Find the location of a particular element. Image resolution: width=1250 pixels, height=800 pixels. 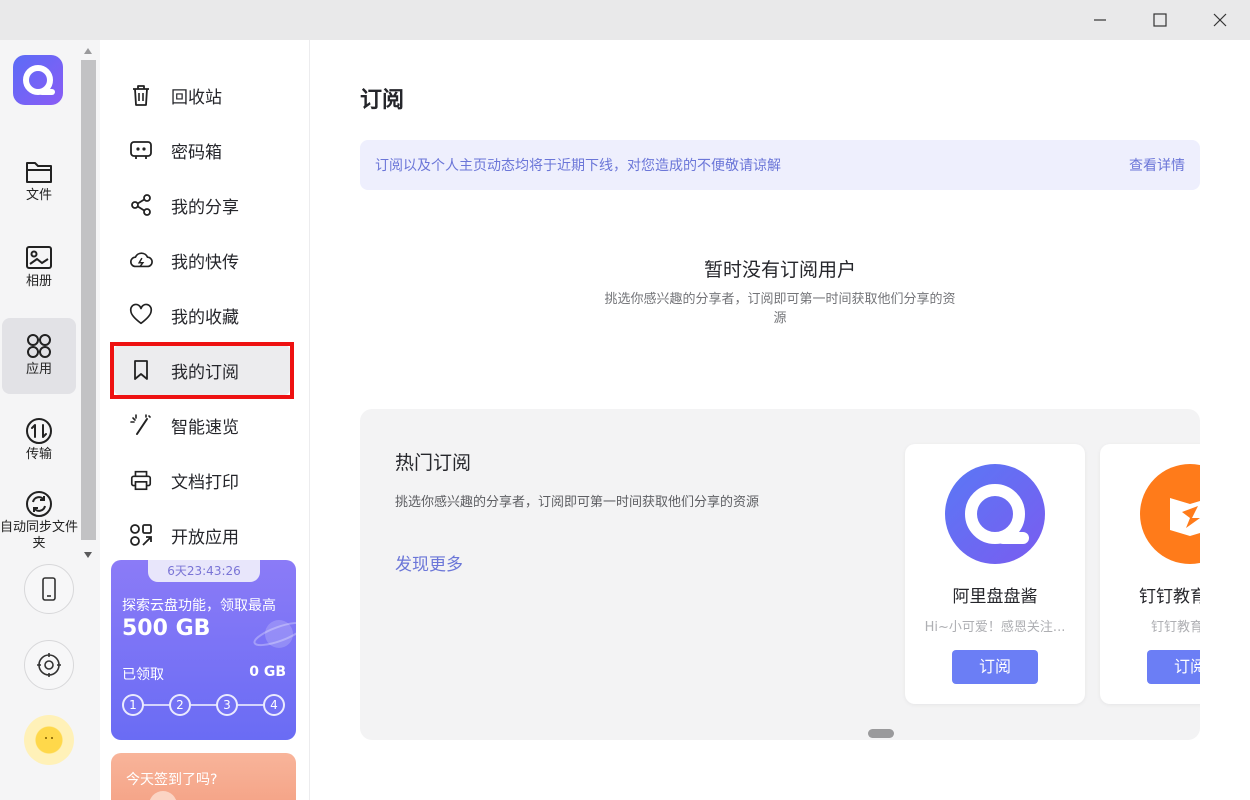

empty-state-description: 挑选你感兴趣的分享者，订阅即可第一时间获取他们分享的资源 is located at coordinates (780, 309).